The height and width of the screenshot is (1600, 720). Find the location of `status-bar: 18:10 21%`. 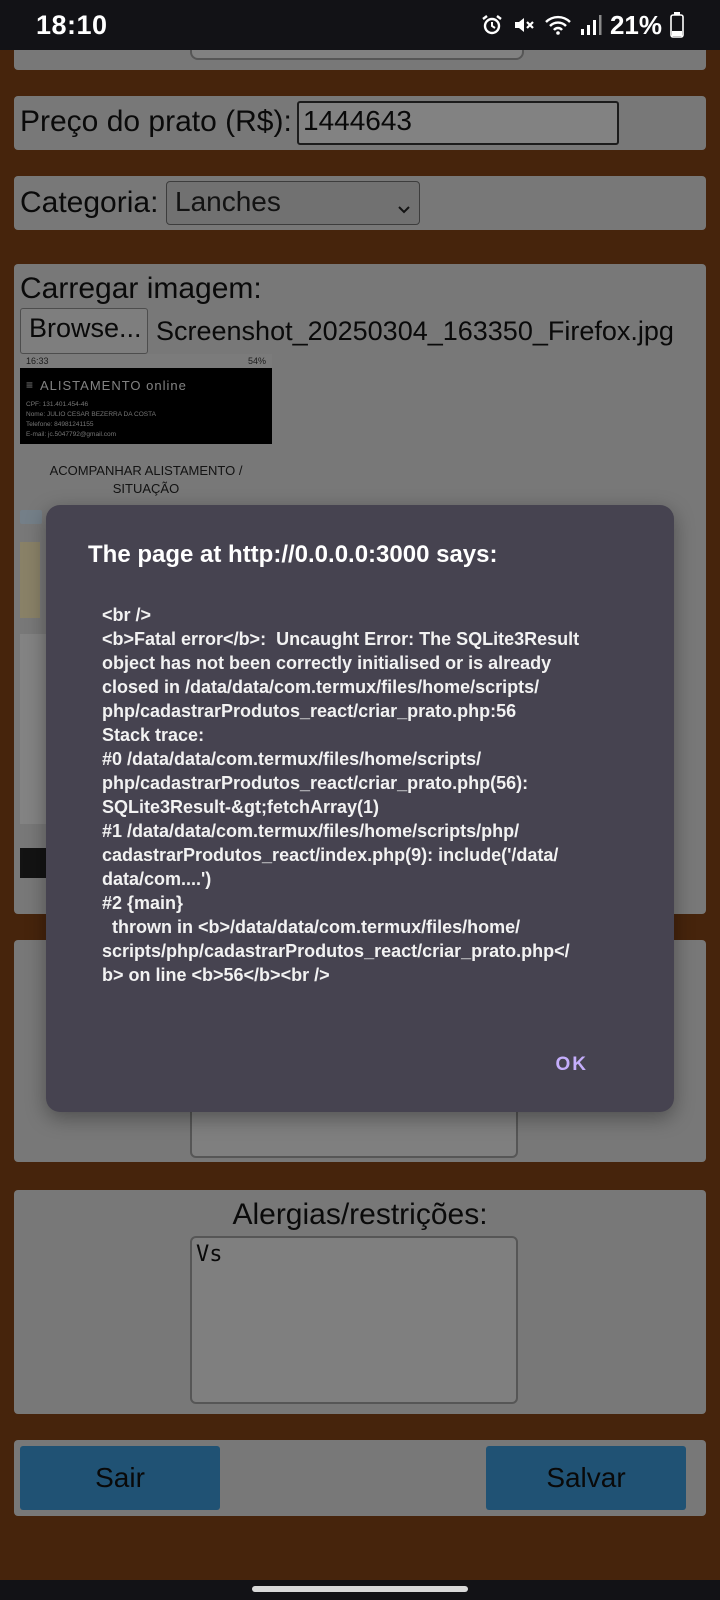

status-bar: 18:10 21% is located at coordinates (360, 25).